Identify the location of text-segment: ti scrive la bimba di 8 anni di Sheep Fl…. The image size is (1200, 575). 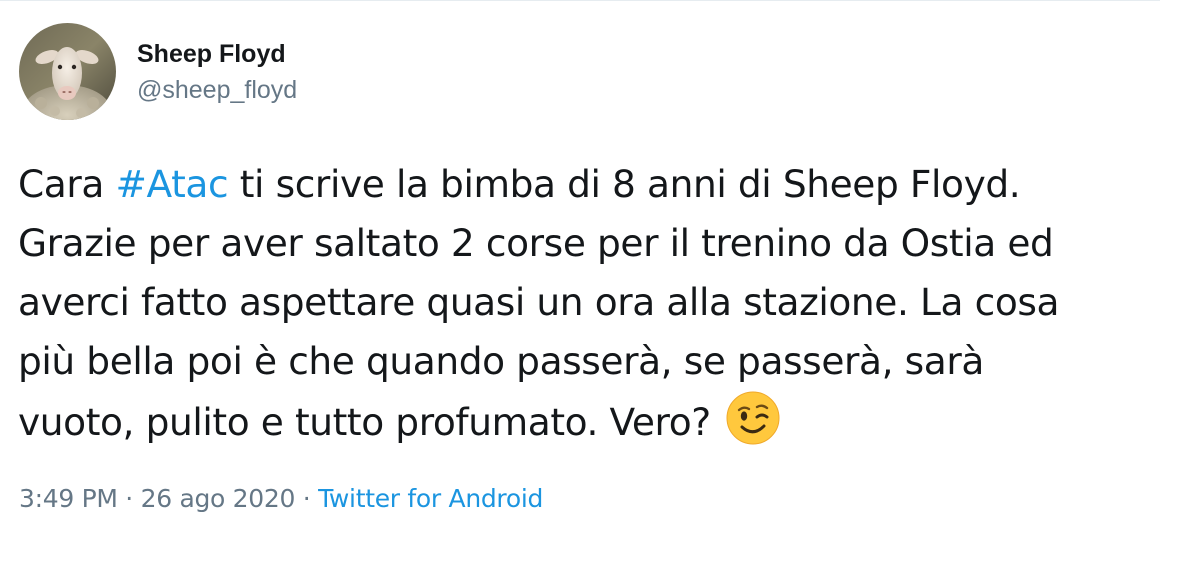
(624, 184).